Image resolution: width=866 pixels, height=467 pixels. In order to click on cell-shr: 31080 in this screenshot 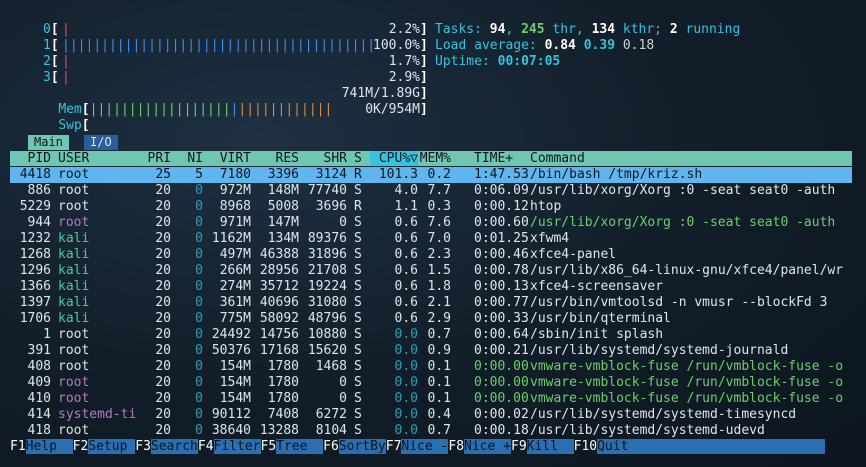, I will do `click(327, 302)`.